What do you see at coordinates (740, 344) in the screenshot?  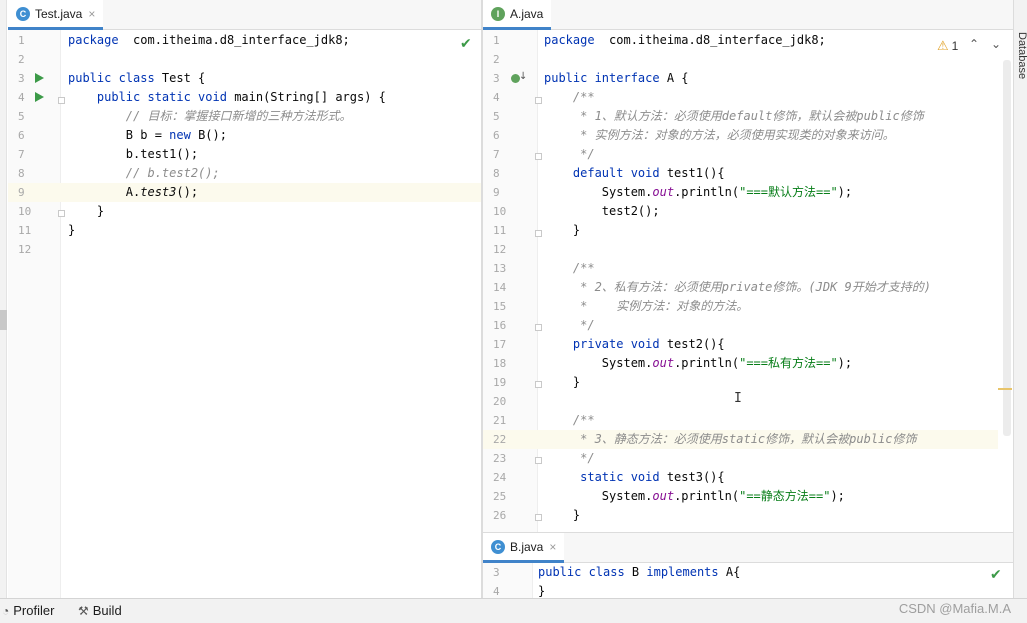 I see `code-line: 17 private void test2(){` at bounding box center [740, 344].